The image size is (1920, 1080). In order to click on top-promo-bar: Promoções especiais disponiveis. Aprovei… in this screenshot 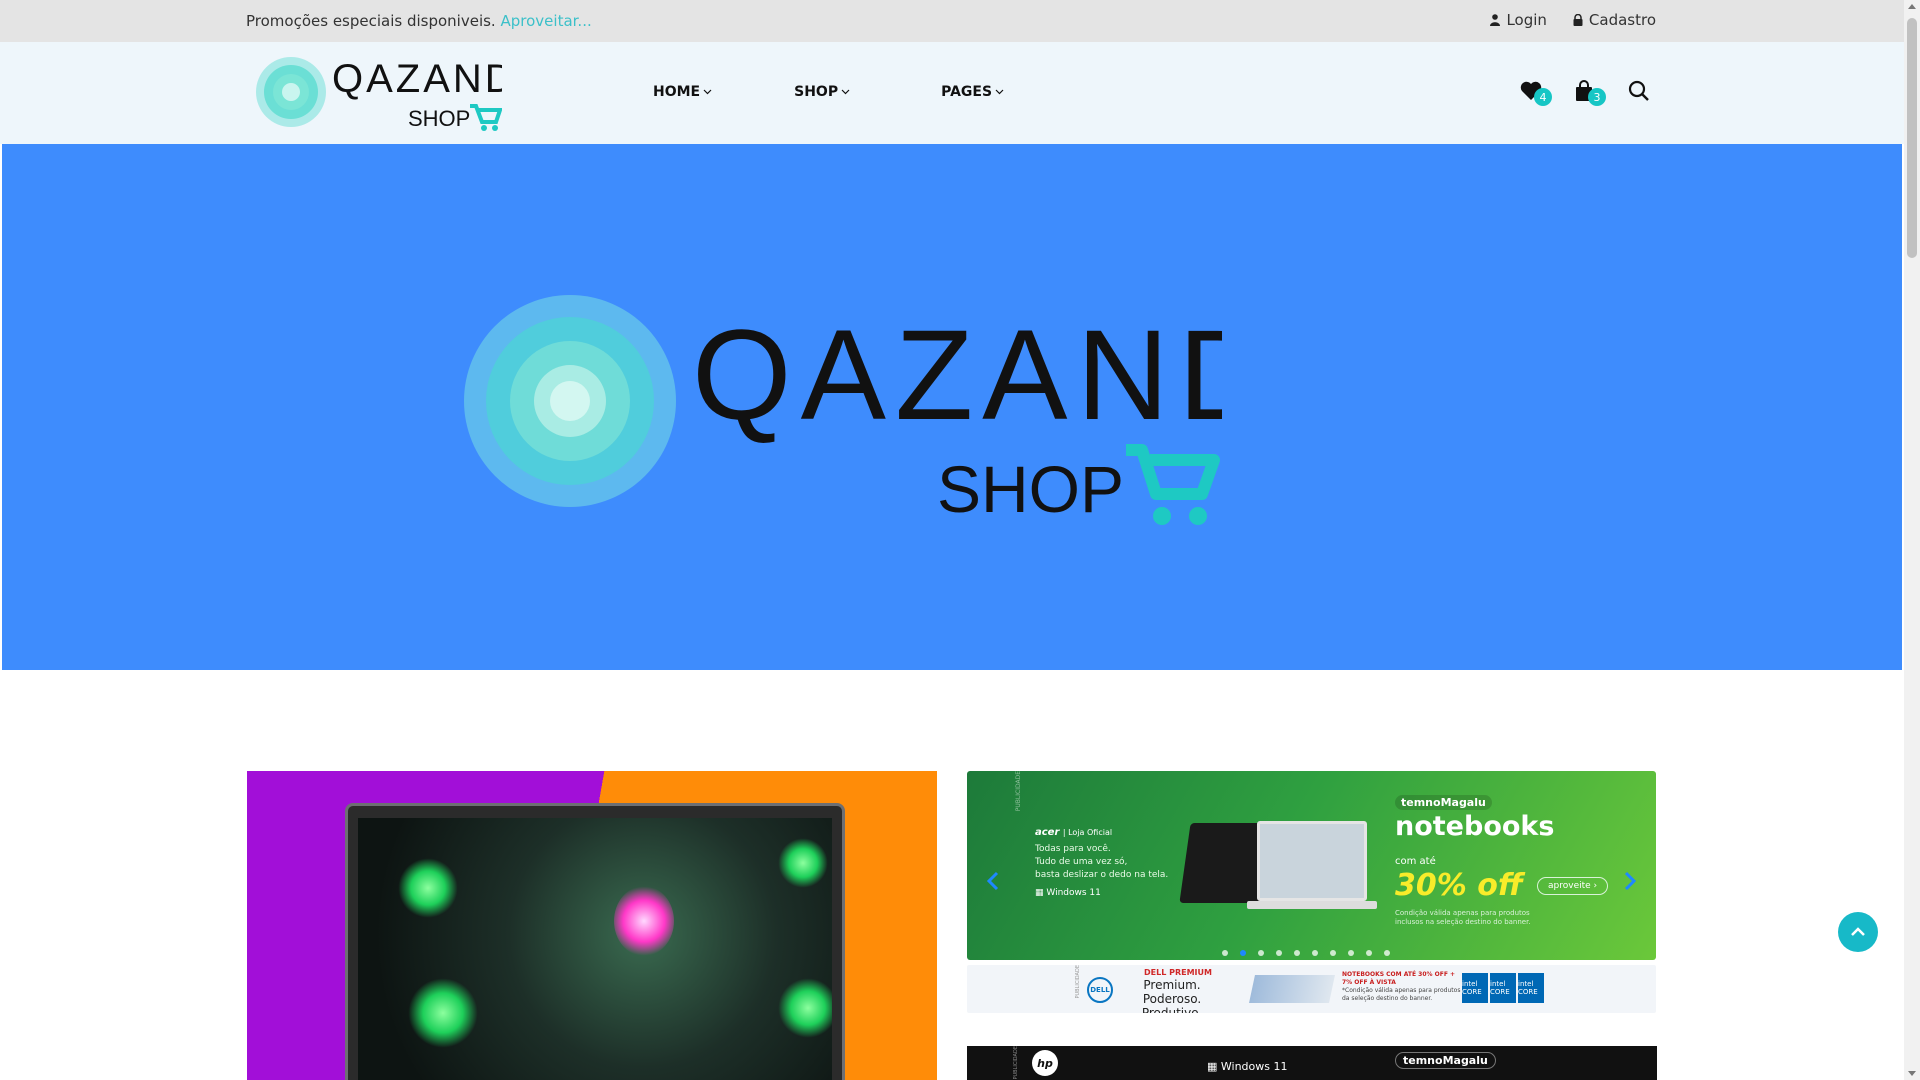, I will do `click(952, 21)`.